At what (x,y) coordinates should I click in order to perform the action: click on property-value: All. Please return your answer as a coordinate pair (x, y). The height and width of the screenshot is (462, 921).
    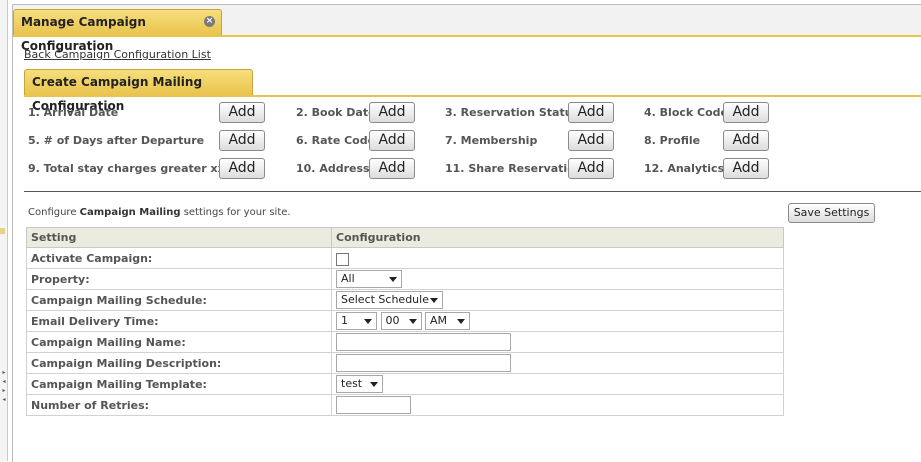
    Looking at the image, I should click on (348, 278).